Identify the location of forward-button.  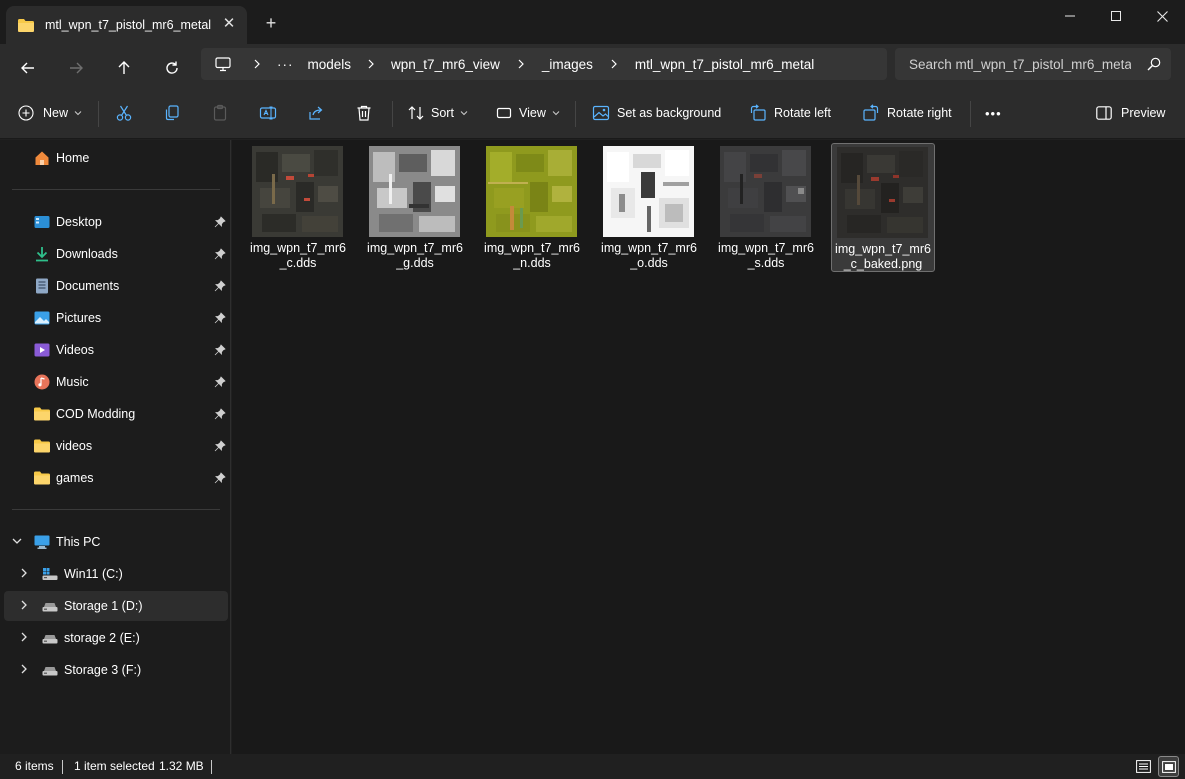
(76, 68).